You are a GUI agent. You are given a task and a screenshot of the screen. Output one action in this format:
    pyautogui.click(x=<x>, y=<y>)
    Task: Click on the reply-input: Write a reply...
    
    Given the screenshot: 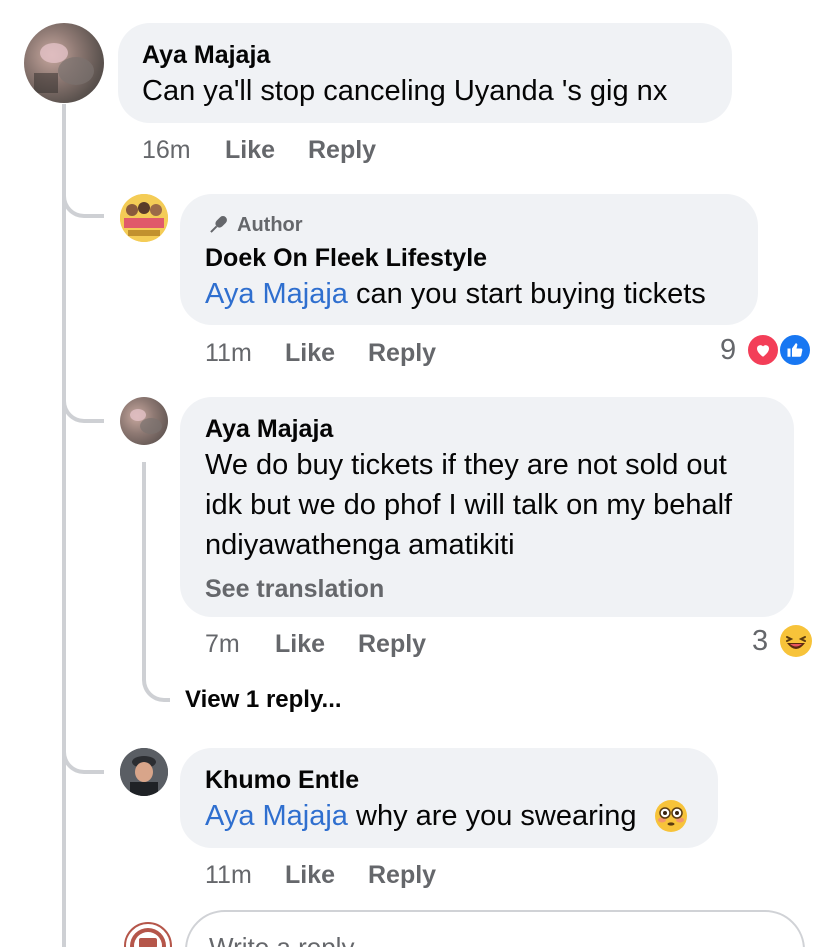 What is the action you would take?
    pyautogui.click(x=495, y=928)
    